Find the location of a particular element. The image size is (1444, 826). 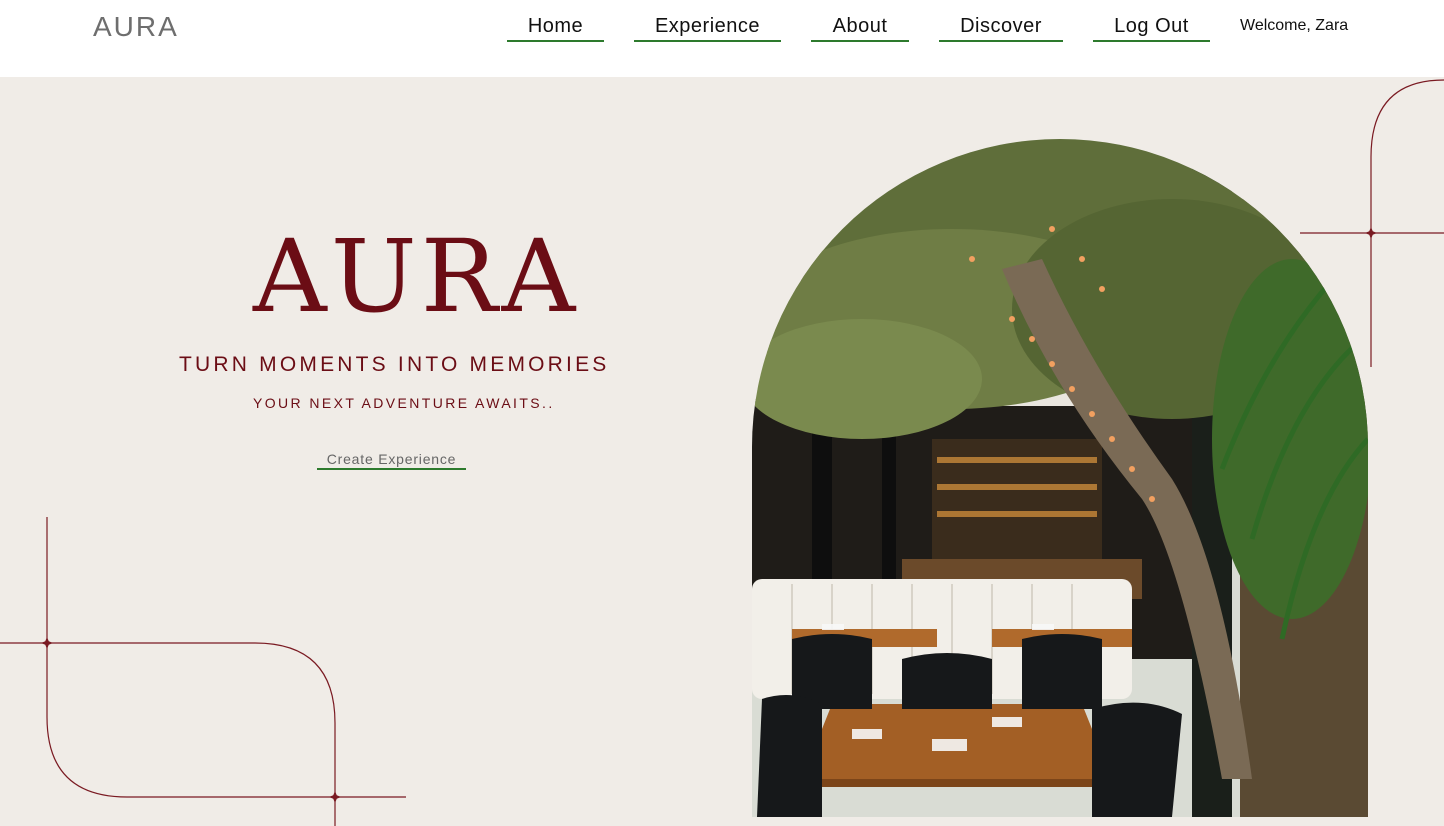

brand-logo: AURA is located at coordinates (136, 27).